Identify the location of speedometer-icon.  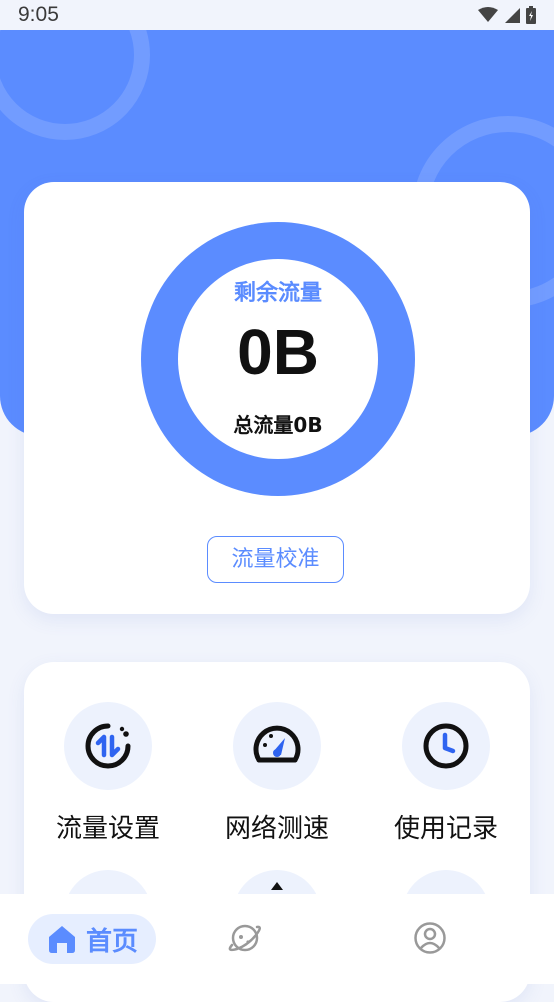
(277, 744).